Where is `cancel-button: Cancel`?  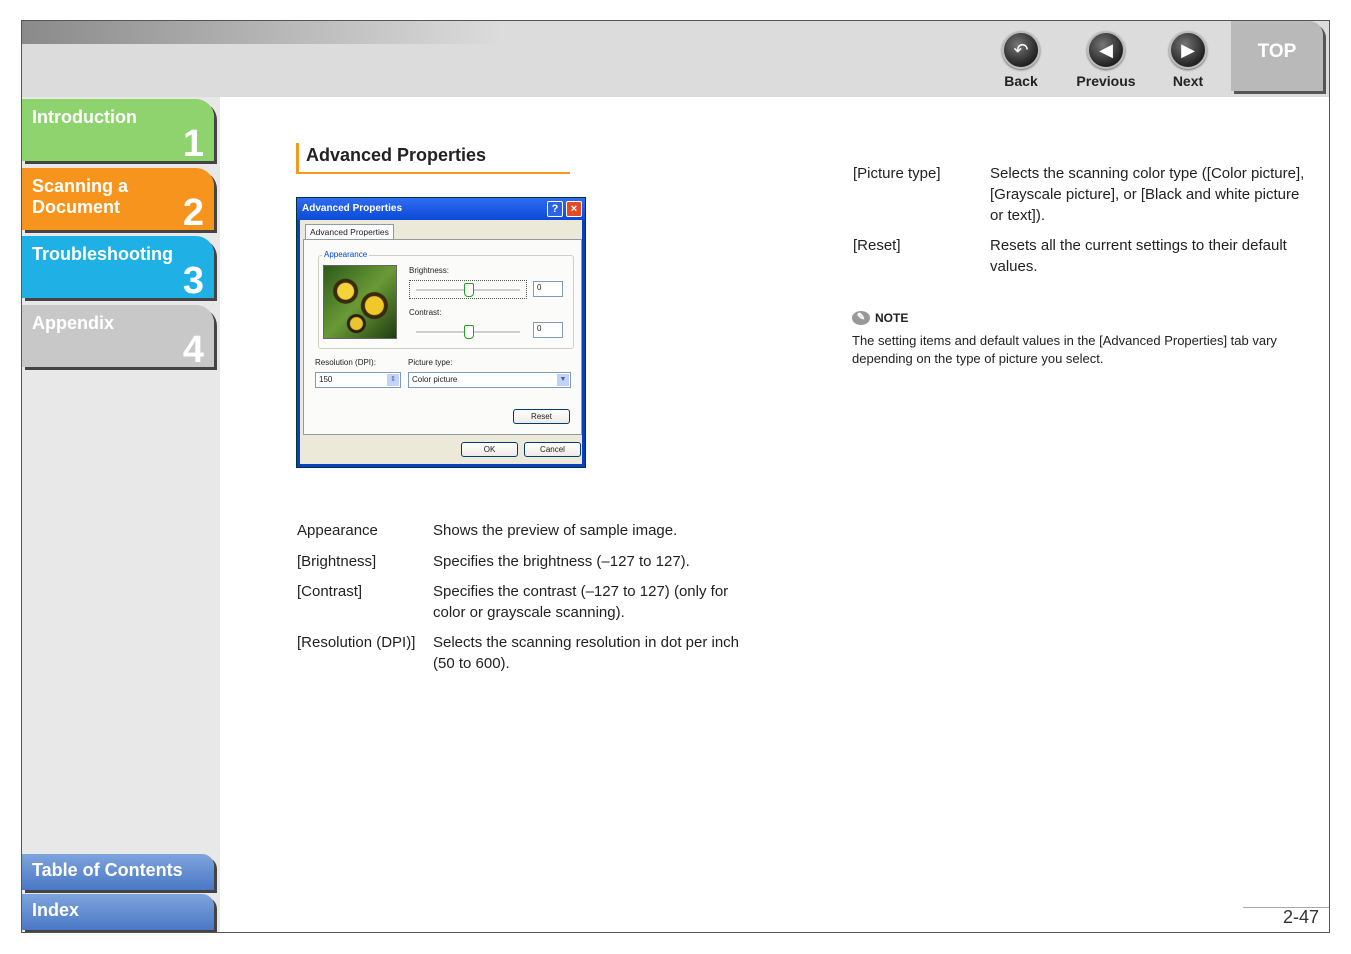 cancel-button: Cancel is located at coordinates (552, 449).